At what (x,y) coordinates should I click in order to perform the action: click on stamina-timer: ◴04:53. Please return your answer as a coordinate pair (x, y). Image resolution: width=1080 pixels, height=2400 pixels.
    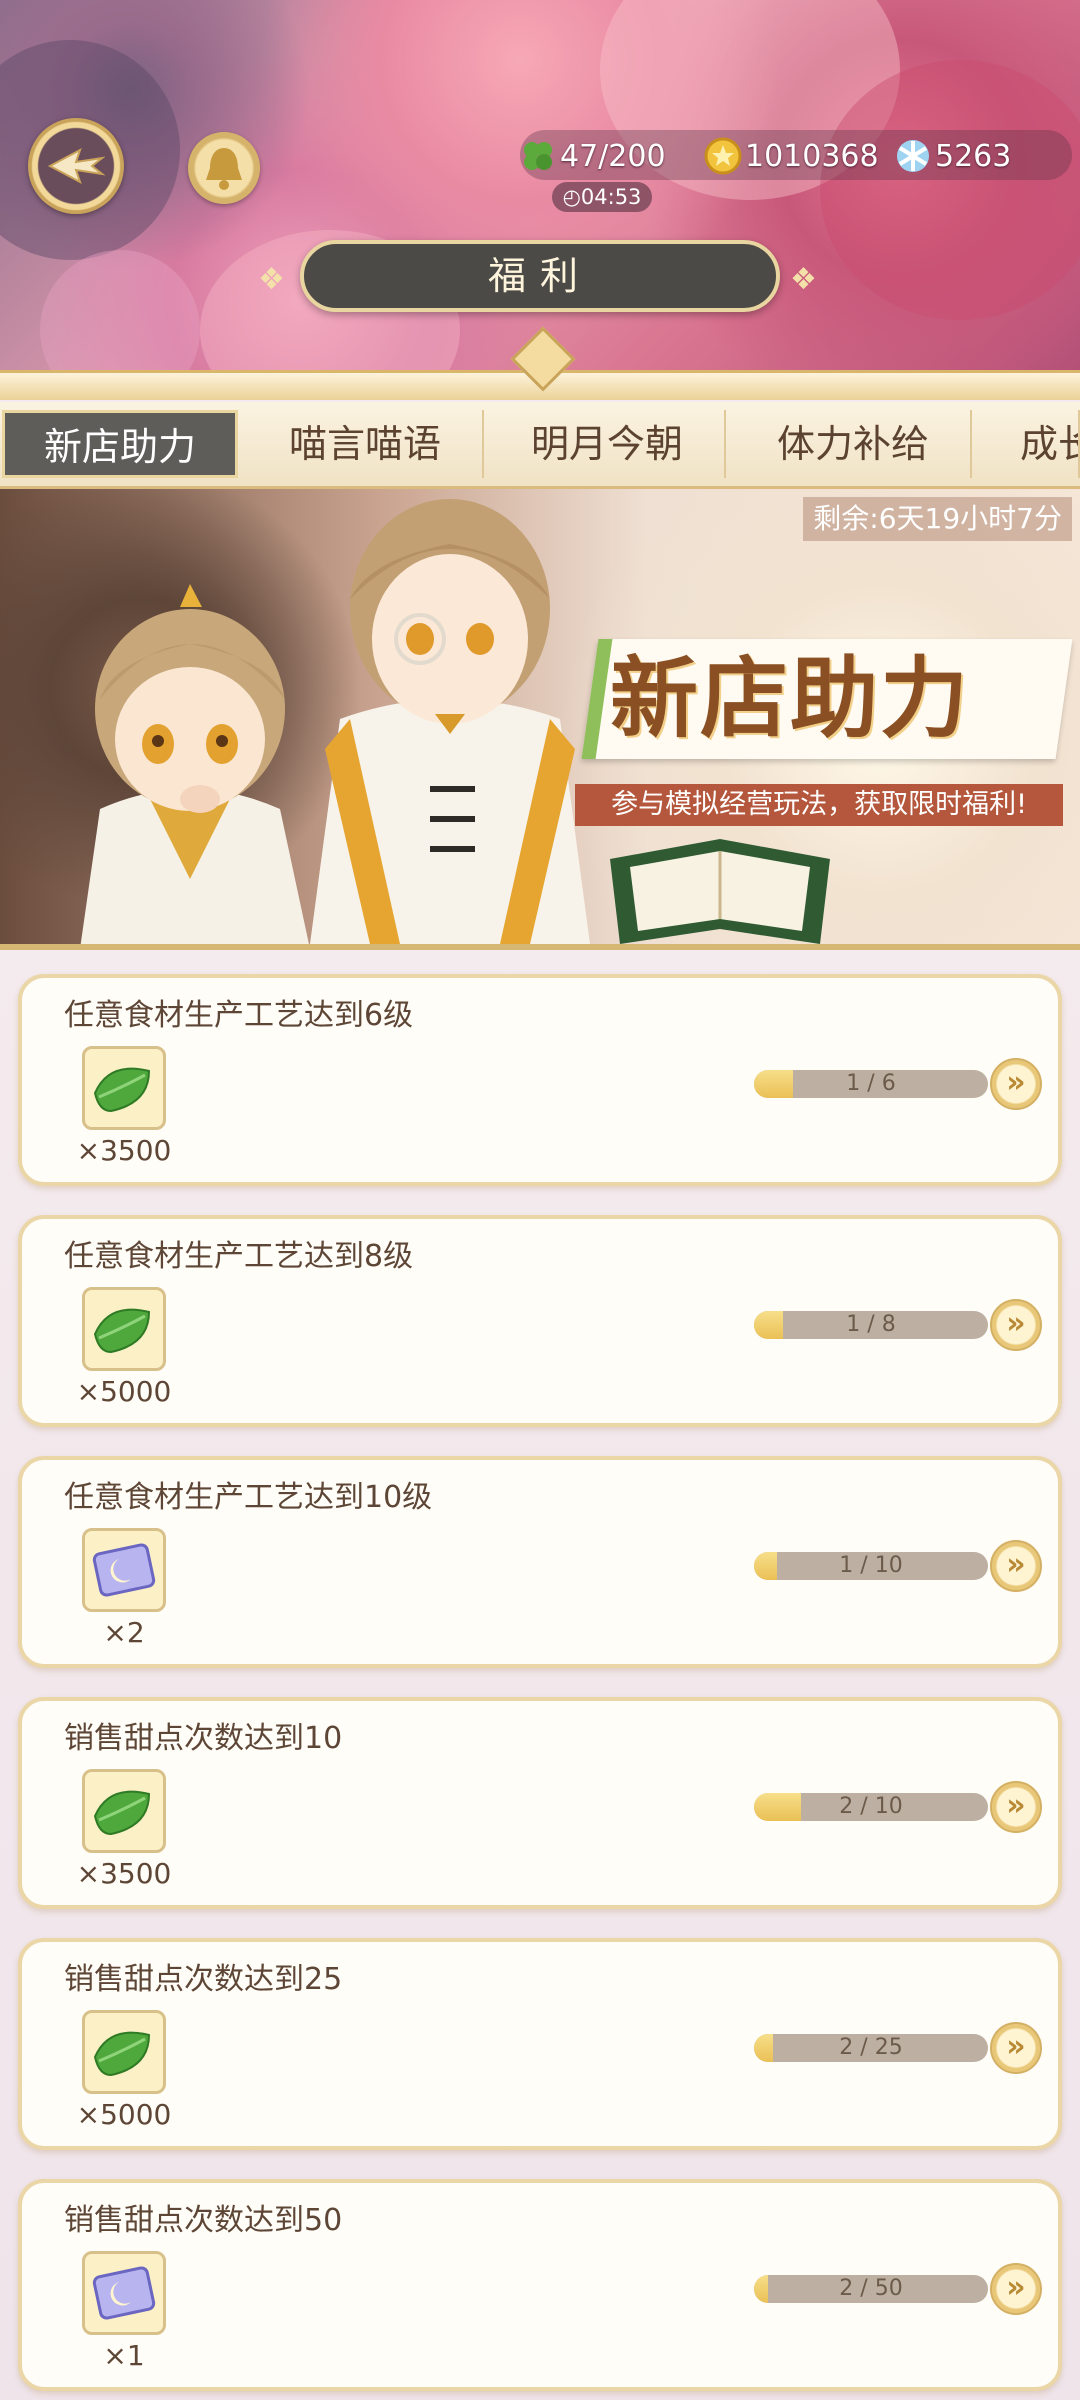
    Looking at the image, I should click on (602, 197).